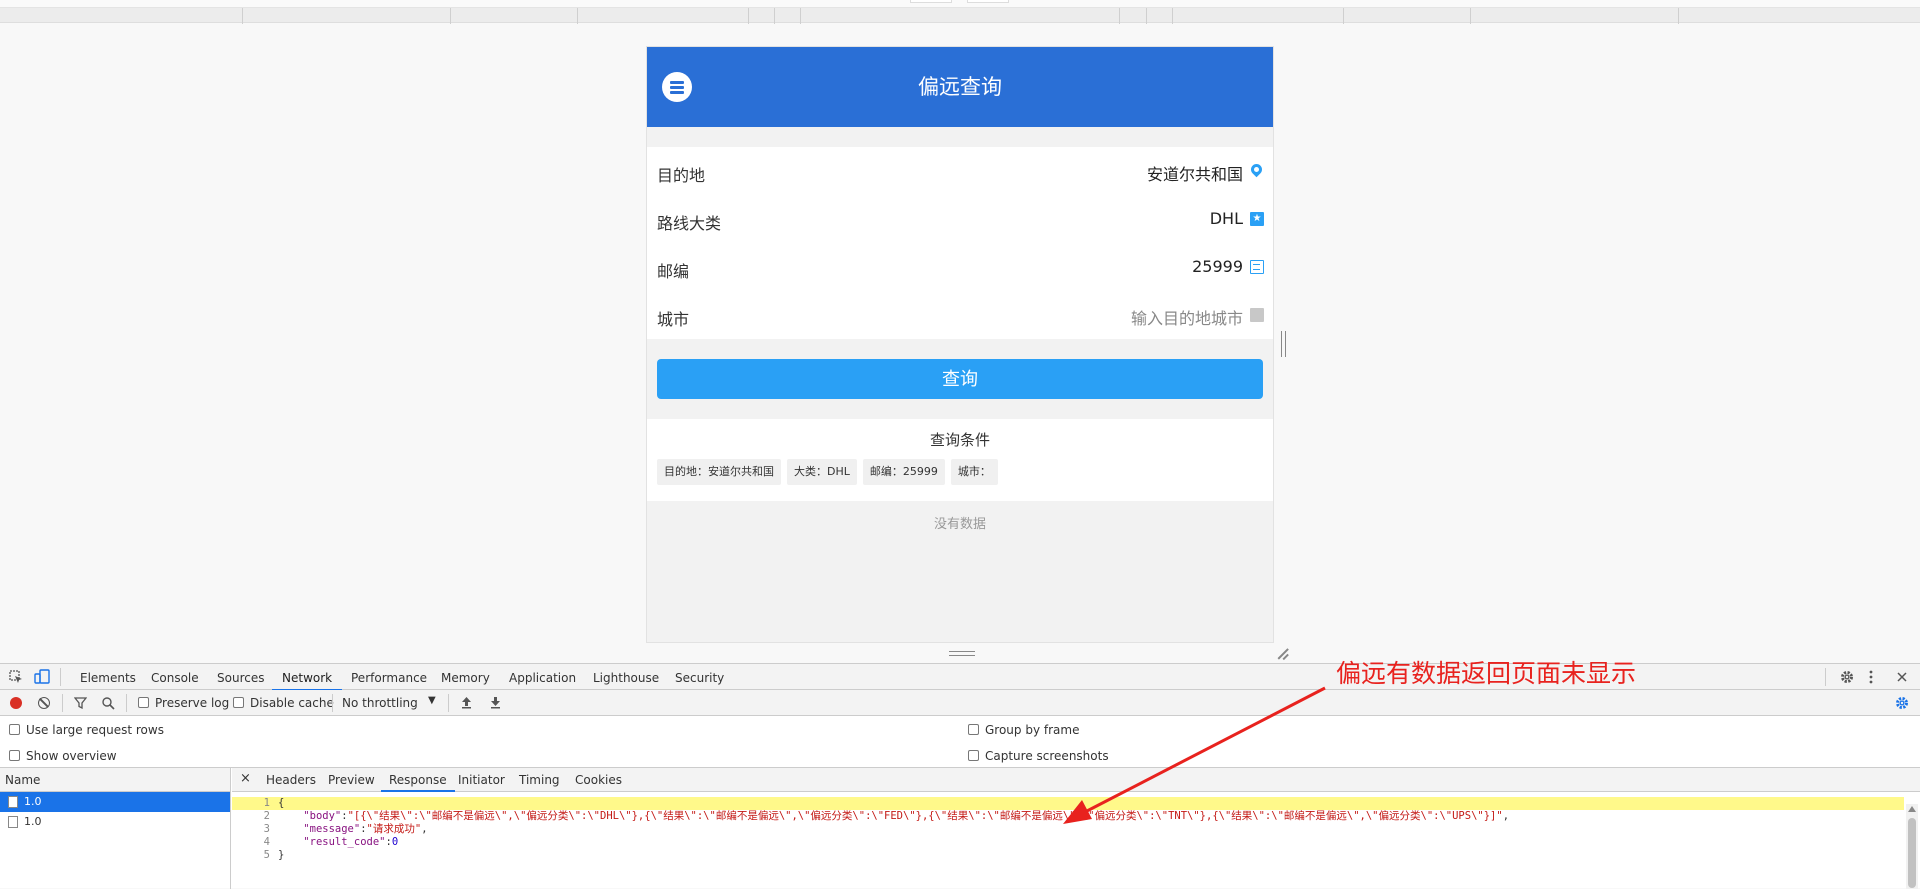  Describe the element at coordinates (960, 379) in the screenshot. I see `query-button: 查询` at that location.